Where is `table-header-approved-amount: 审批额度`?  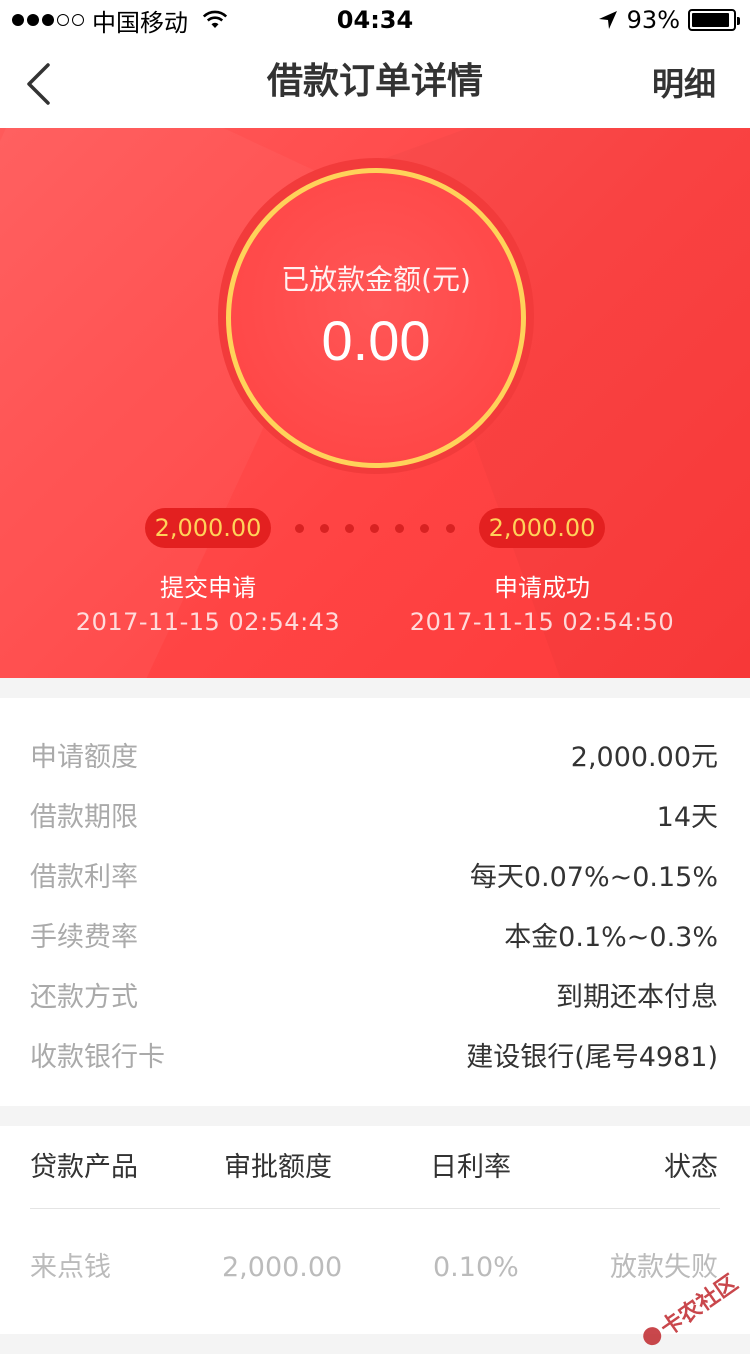 table-header-approved-amount: 审批额度 is located at coordinates (278, 1167).